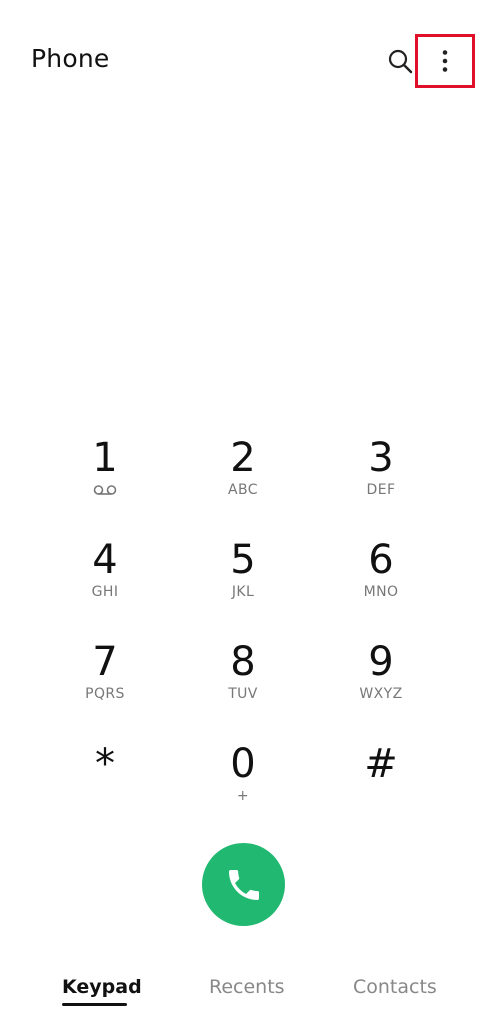 This screenshot has width=487, height=1024. What do you see at coordinates (381, 662) in the screenshot?
I see `key-digit: 9` at bounding box center [381, 662].